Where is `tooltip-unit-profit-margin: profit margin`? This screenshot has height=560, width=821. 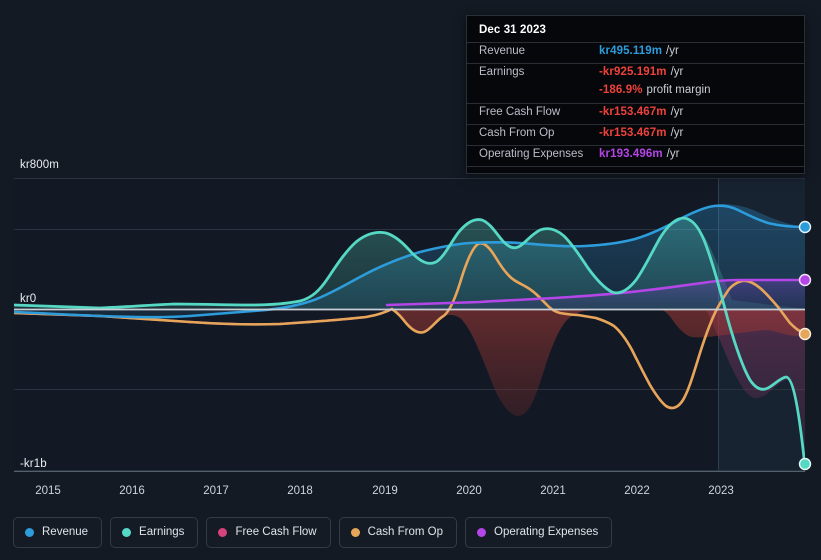
tooltip-unit-profit-margin: profit margin is located at coordinates (678, 90).